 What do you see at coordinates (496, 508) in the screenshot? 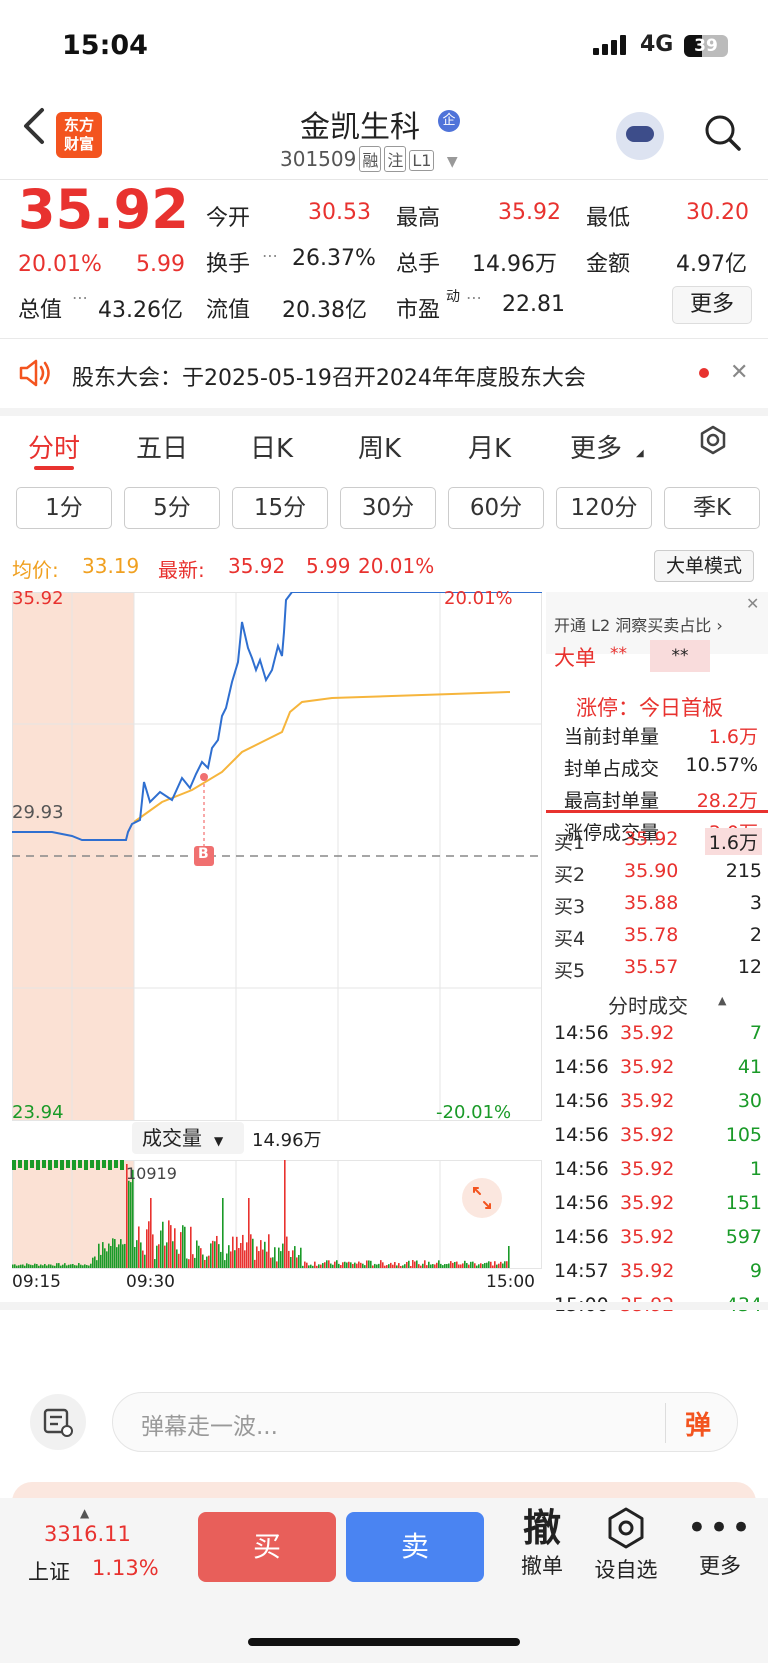
I see `period-60min: 60分` at bounding box center [496, 508].